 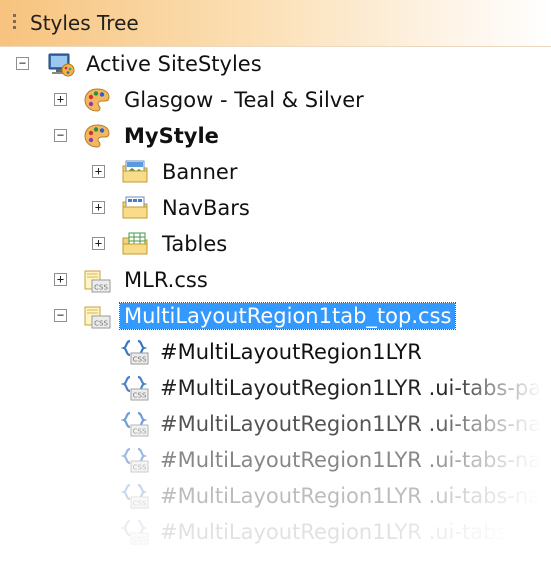 I want to click on tree-node-label: Active SiteStyles, so click(x=174, y=64).